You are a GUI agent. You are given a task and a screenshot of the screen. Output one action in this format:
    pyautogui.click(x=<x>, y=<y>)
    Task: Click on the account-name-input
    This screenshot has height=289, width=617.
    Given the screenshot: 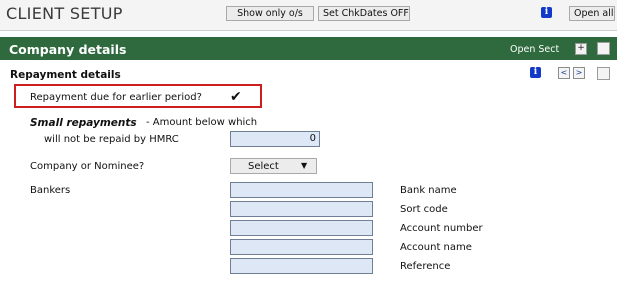 What is the action you would take?
    pyautogui.click(x=301, y=247)
    